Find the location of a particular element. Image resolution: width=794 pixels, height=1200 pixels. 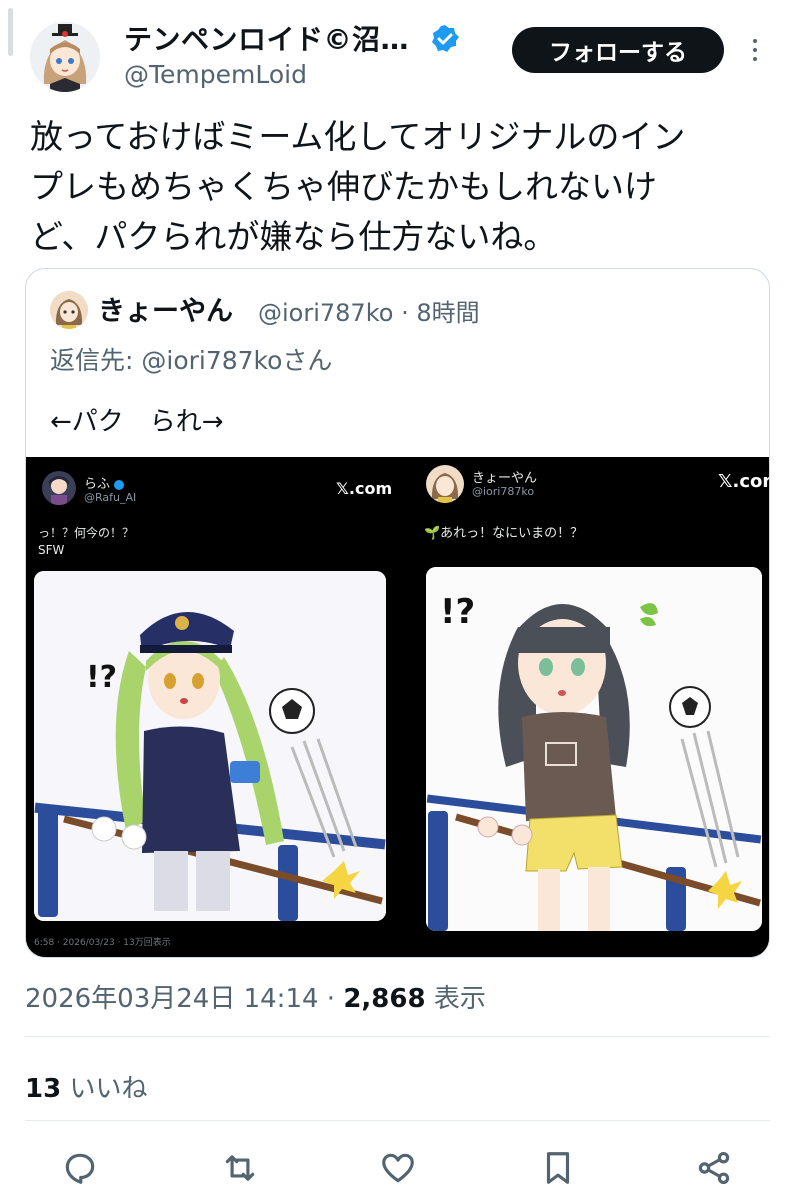

share-icon is located at coordinates (714, 1168).